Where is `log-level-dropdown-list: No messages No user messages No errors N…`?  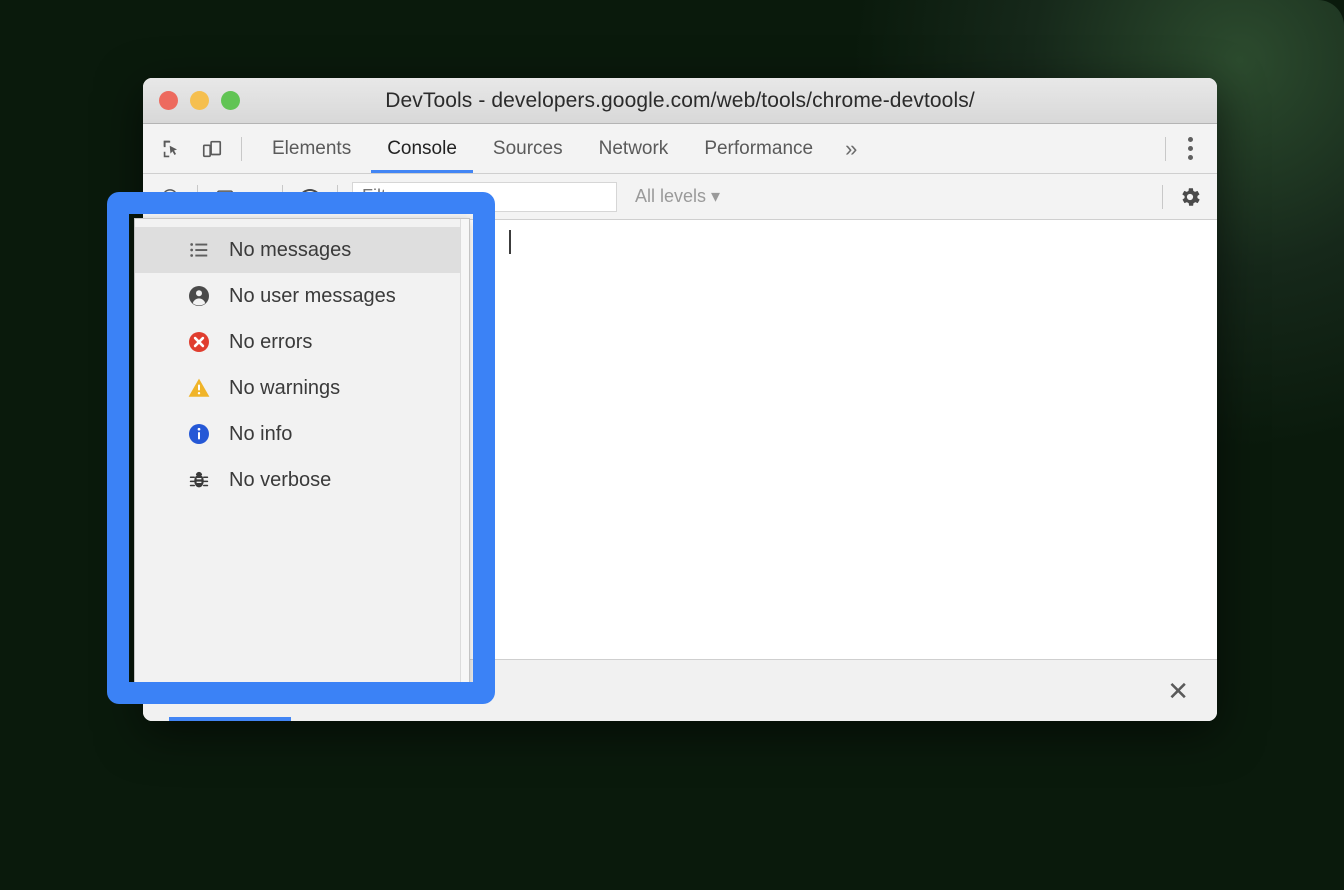 log-level-dropdown-list: No messages No user messages No errors N… is located at coordinates (302, 361).